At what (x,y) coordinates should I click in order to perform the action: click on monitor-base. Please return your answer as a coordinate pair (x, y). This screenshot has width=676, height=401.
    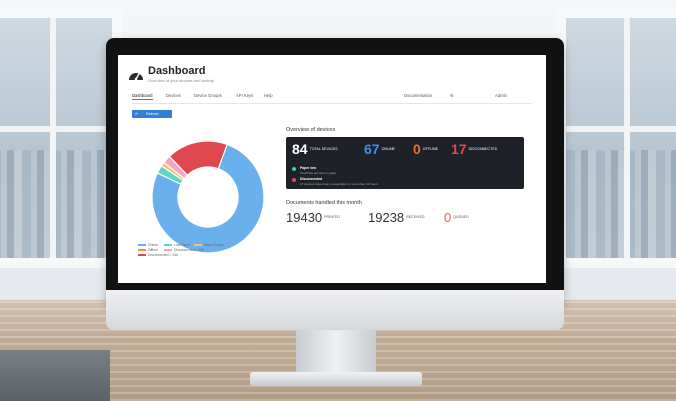
    Looking at the image, I should click on (336, 379).